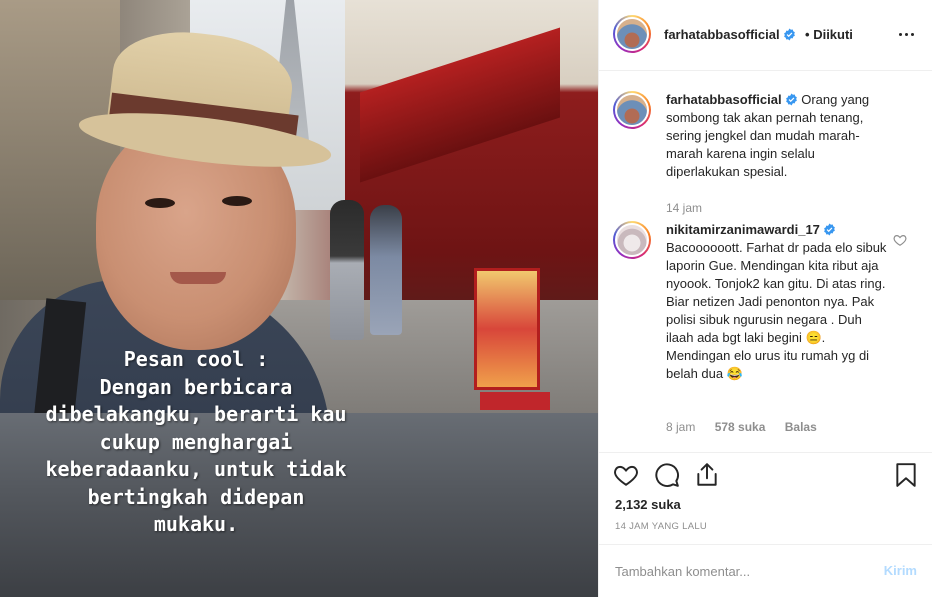 This screenshot has height=597, width=932. I want to click on comment-time: 14 jam, so click(684, 208).